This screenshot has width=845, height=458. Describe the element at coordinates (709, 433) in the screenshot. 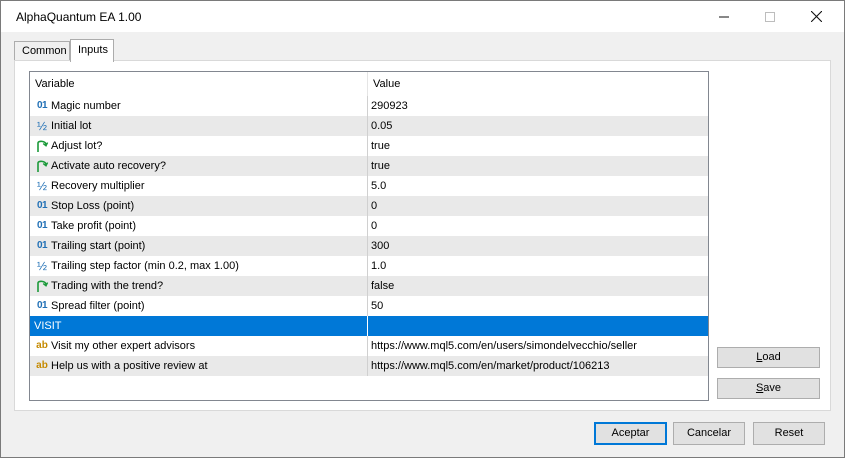

I see `cancel-button: Cancelar` at that location.